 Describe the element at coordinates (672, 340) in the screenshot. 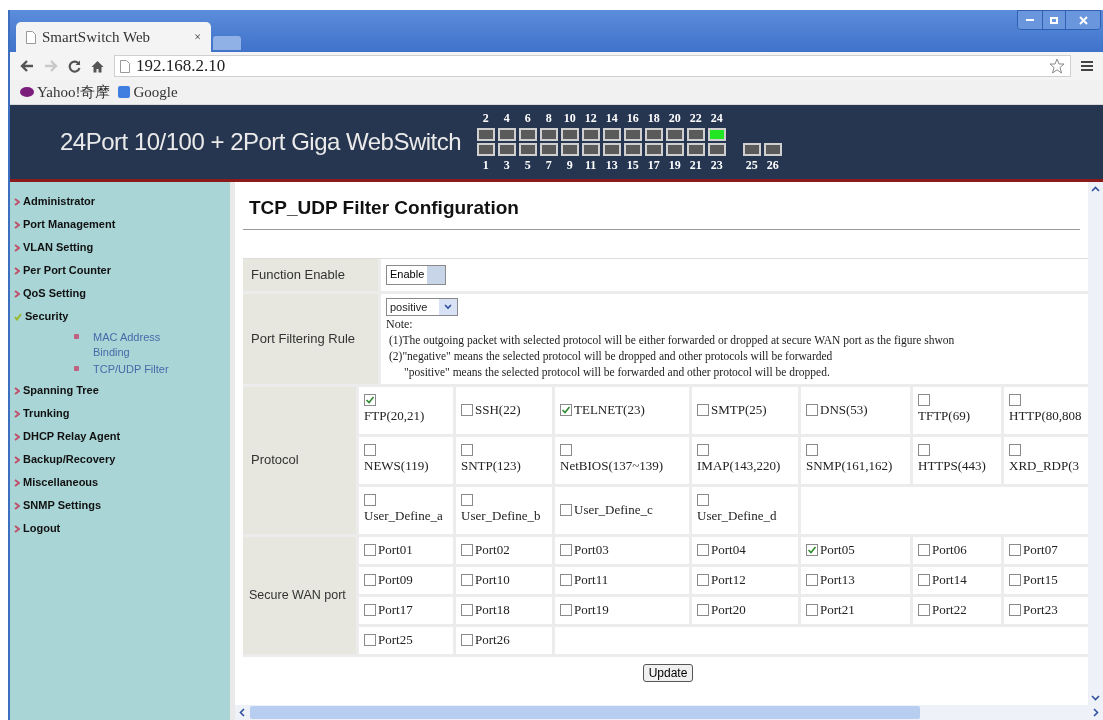

I see `note-text: (1)The outgoing packet with selected protocol will be either forwarded or dropped at secure WAN port as the figure shwon` at that location.